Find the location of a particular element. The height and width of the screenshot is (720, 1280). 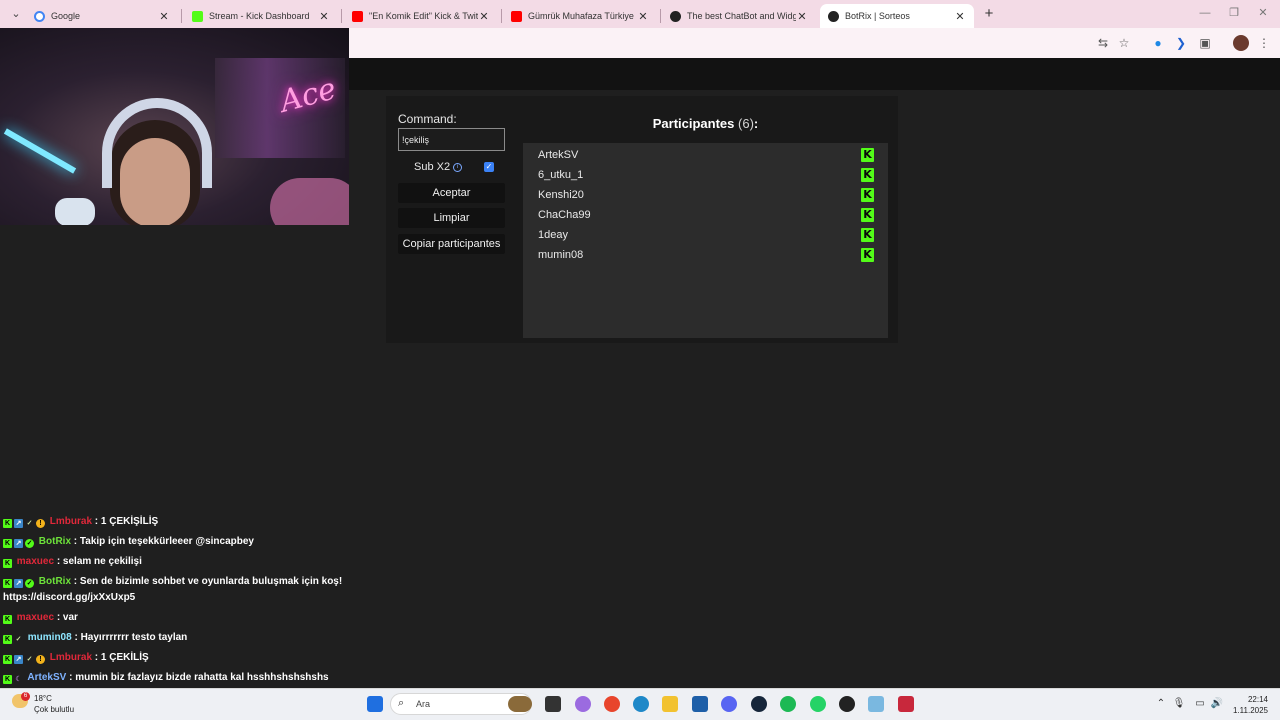

chat-message: K ✓ mumin08 : Hayırrrrrrr testo taylan is located at coordinates (95, 638).